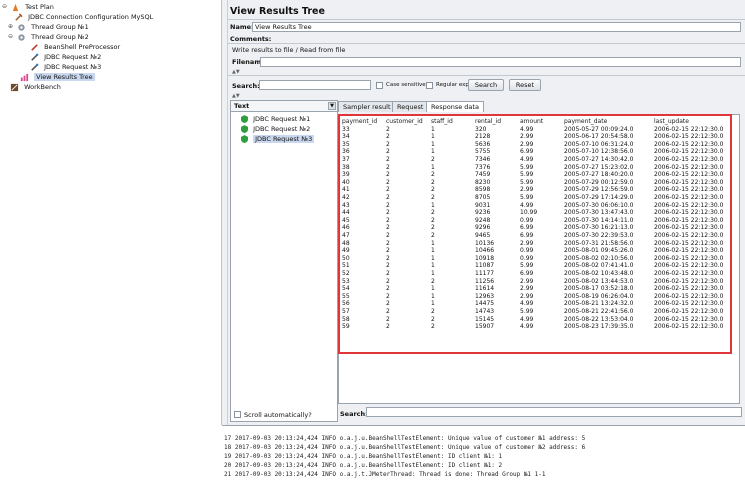  Describe the element at coordinates (525, 85) in the screenshot. I see `reset-button: Reset` at that location.